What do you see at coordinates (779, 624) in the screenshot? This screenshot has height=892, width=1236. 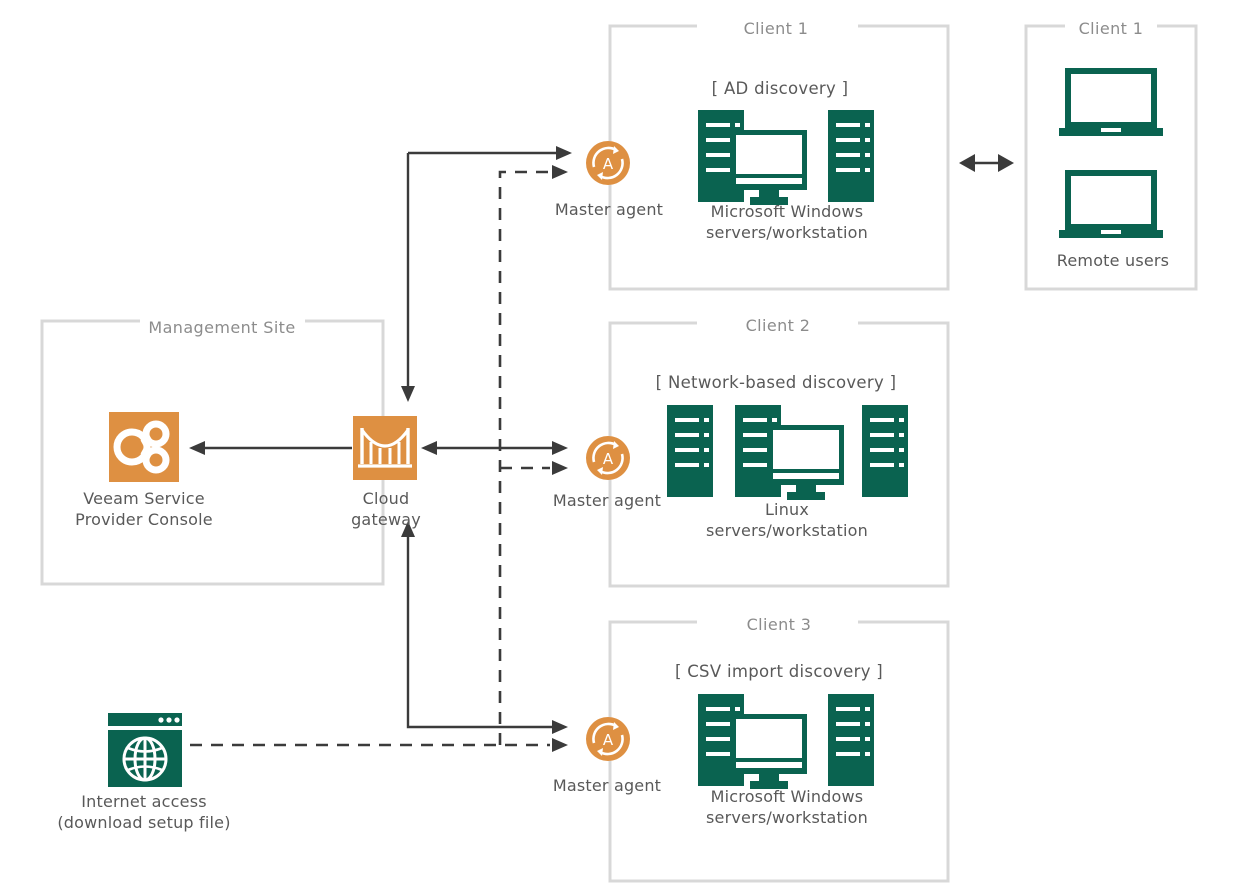 I see `group-label-client-3: Client 3` at bounding box center [779, 624].